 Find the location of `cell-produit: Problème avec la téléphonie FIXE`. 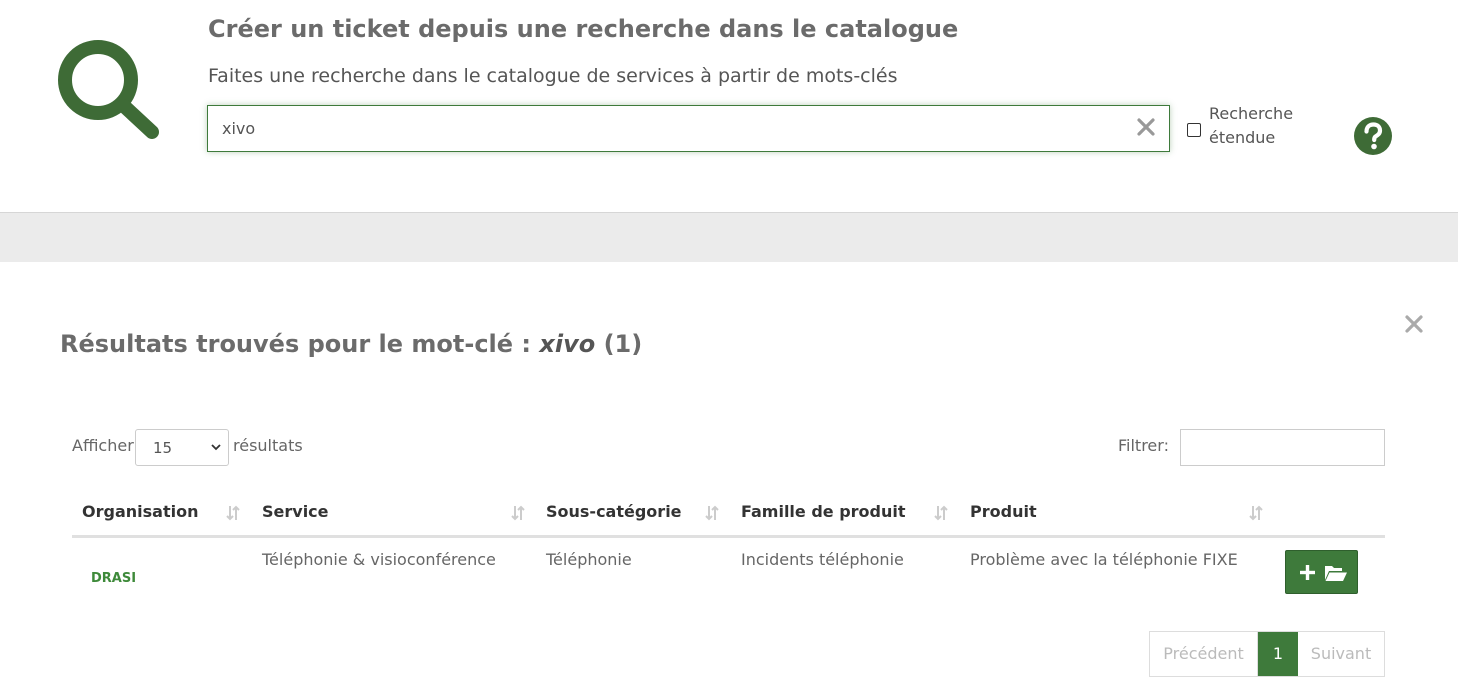

cell-produit: Problème avec la téléphonie FIXE is located at coordinates (1104, 559).